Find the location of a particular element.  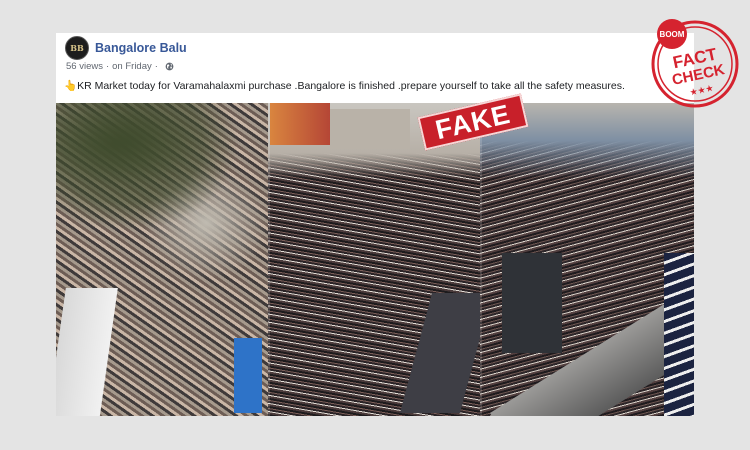

svg-text: BOOM is located at coordinates (672, 34).